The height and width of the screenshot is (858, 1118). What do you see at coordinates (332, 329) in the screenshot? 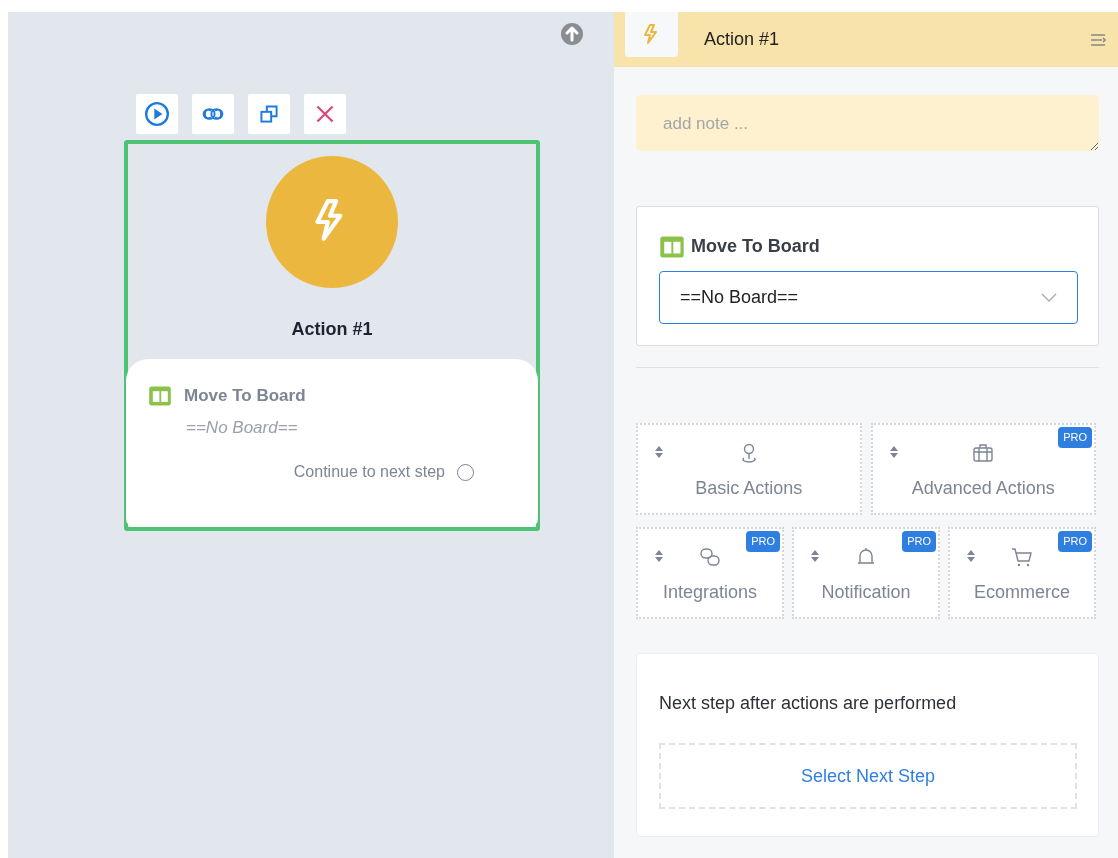
I see `node-title: Action #1` at bounding box center [332, 329].